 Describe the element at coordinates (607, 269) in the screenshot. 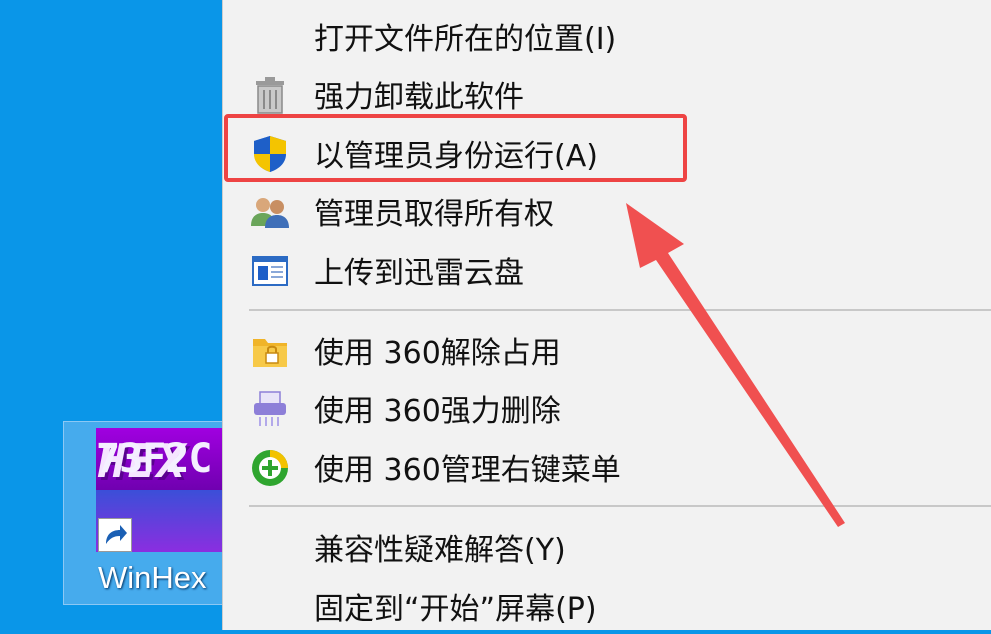

I see `menu-item-upload-xunlei: 上传到迅雷云盘` at that location.